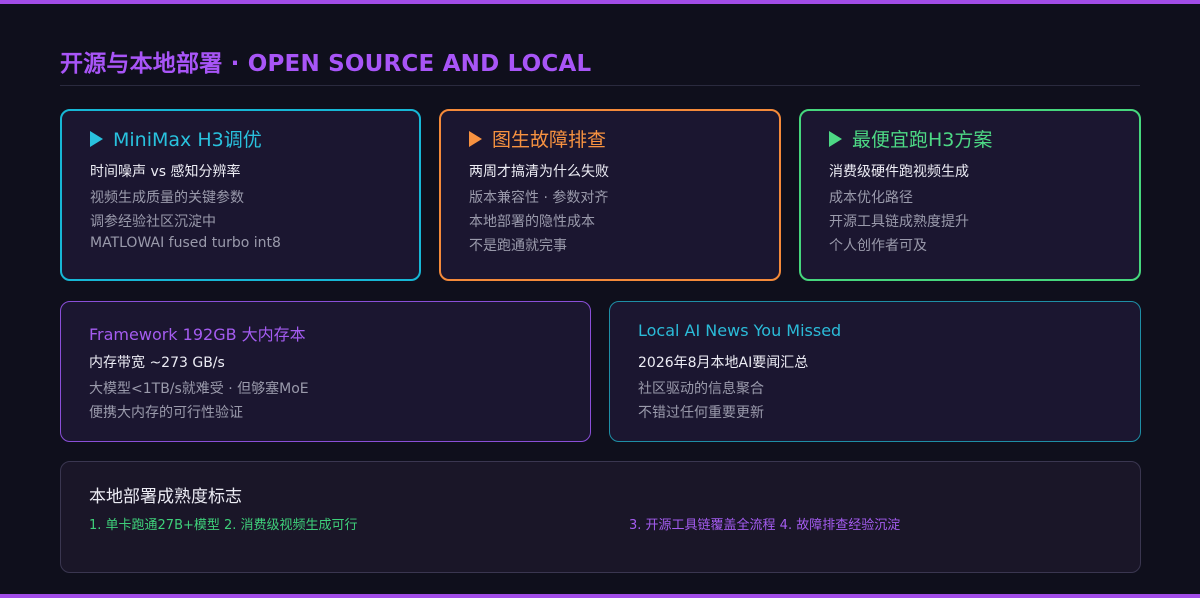  Describe the element at coordinates (165, 172) in the screenshot. I see `card-subtitle: 时间噪声 vs 感知分辨率` at that location.